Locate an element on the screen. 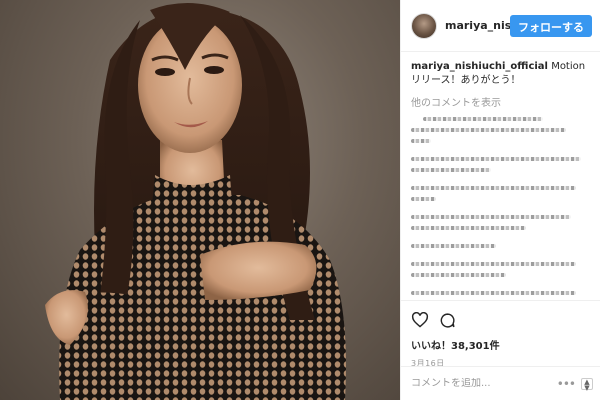  post-actions: いいね！38,301件 3月16日 is located at coordinates (500, 334).